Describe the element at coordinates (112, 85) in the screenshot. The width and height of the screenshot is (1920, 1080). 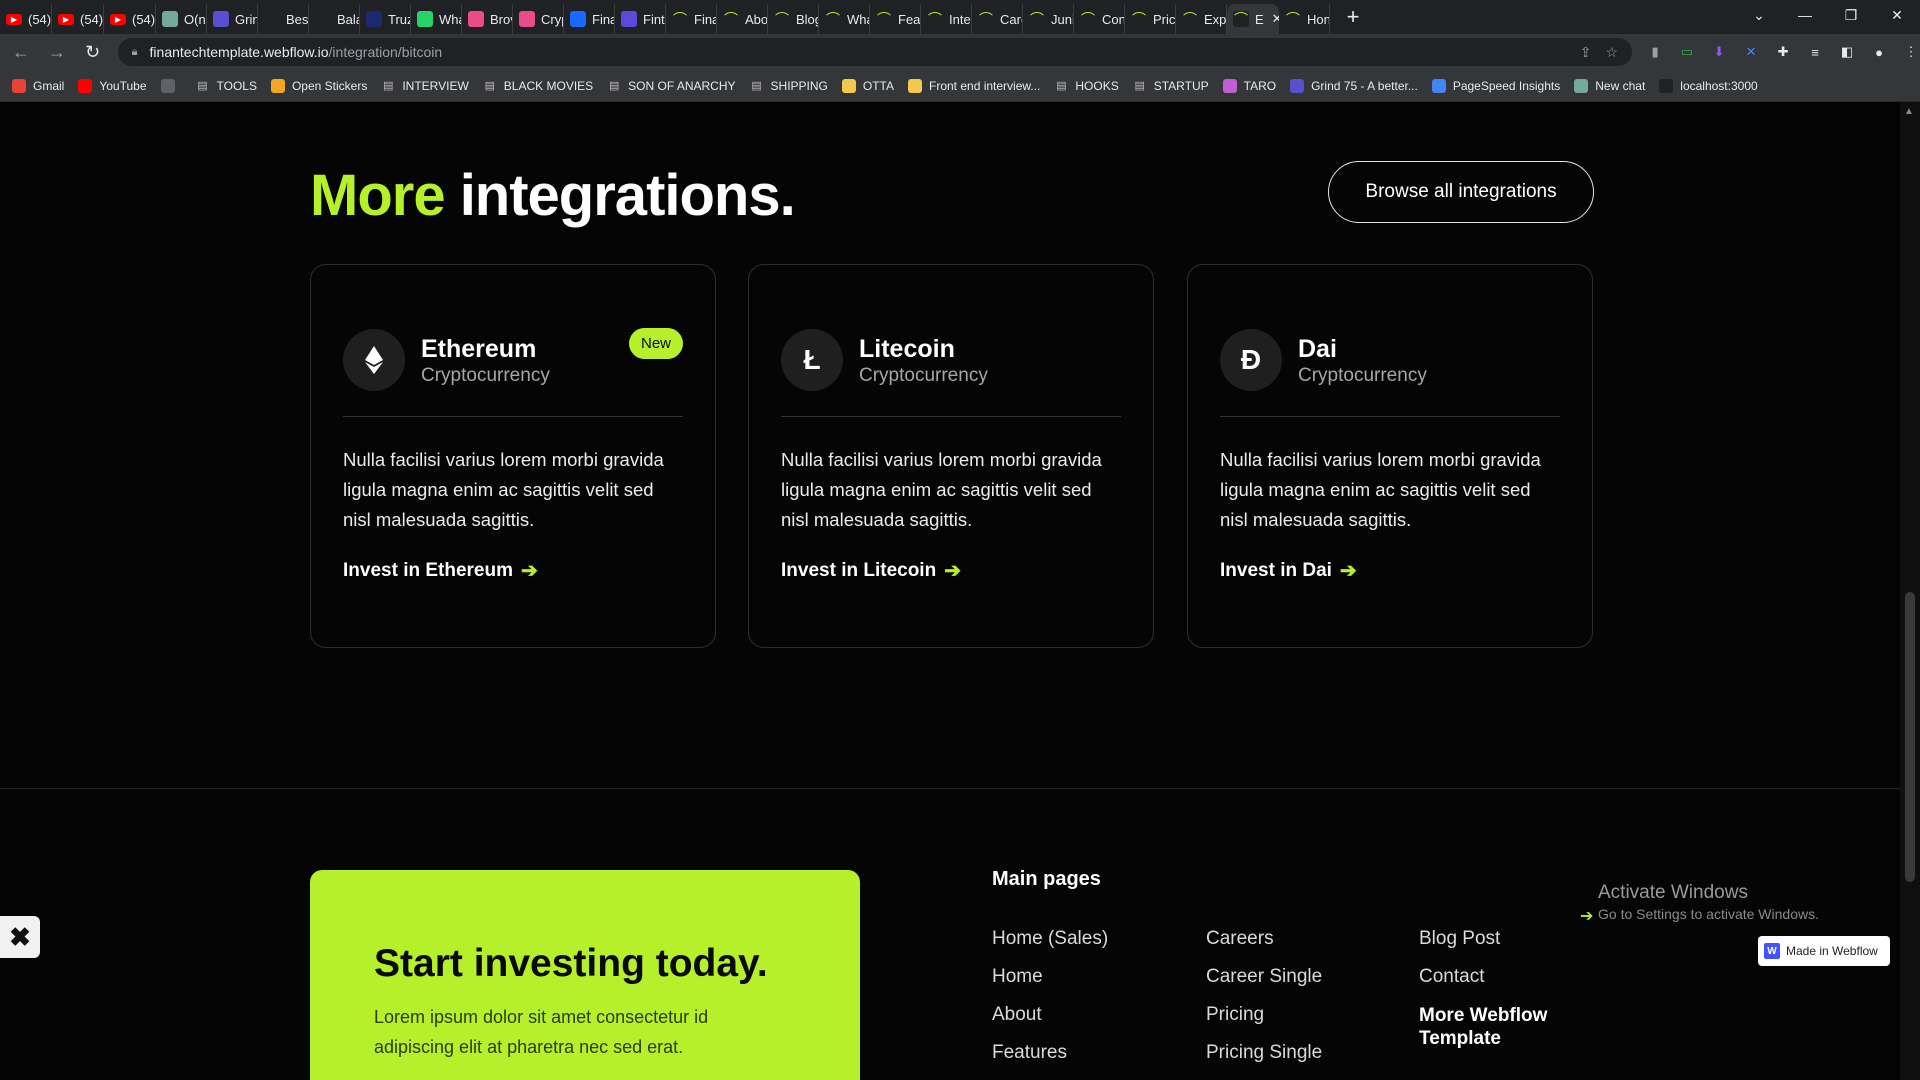
I see `bookmark-item: YouTube` at that location.